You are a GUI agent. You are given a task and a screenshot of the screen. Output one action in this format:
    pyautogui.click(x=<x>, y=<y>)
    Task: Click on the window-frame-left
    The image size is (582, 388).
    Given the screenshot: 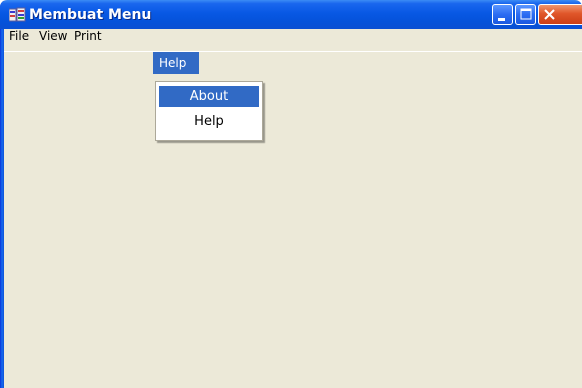 What is the action you would take?
    pyautogui.click(x=2, y=208)
    